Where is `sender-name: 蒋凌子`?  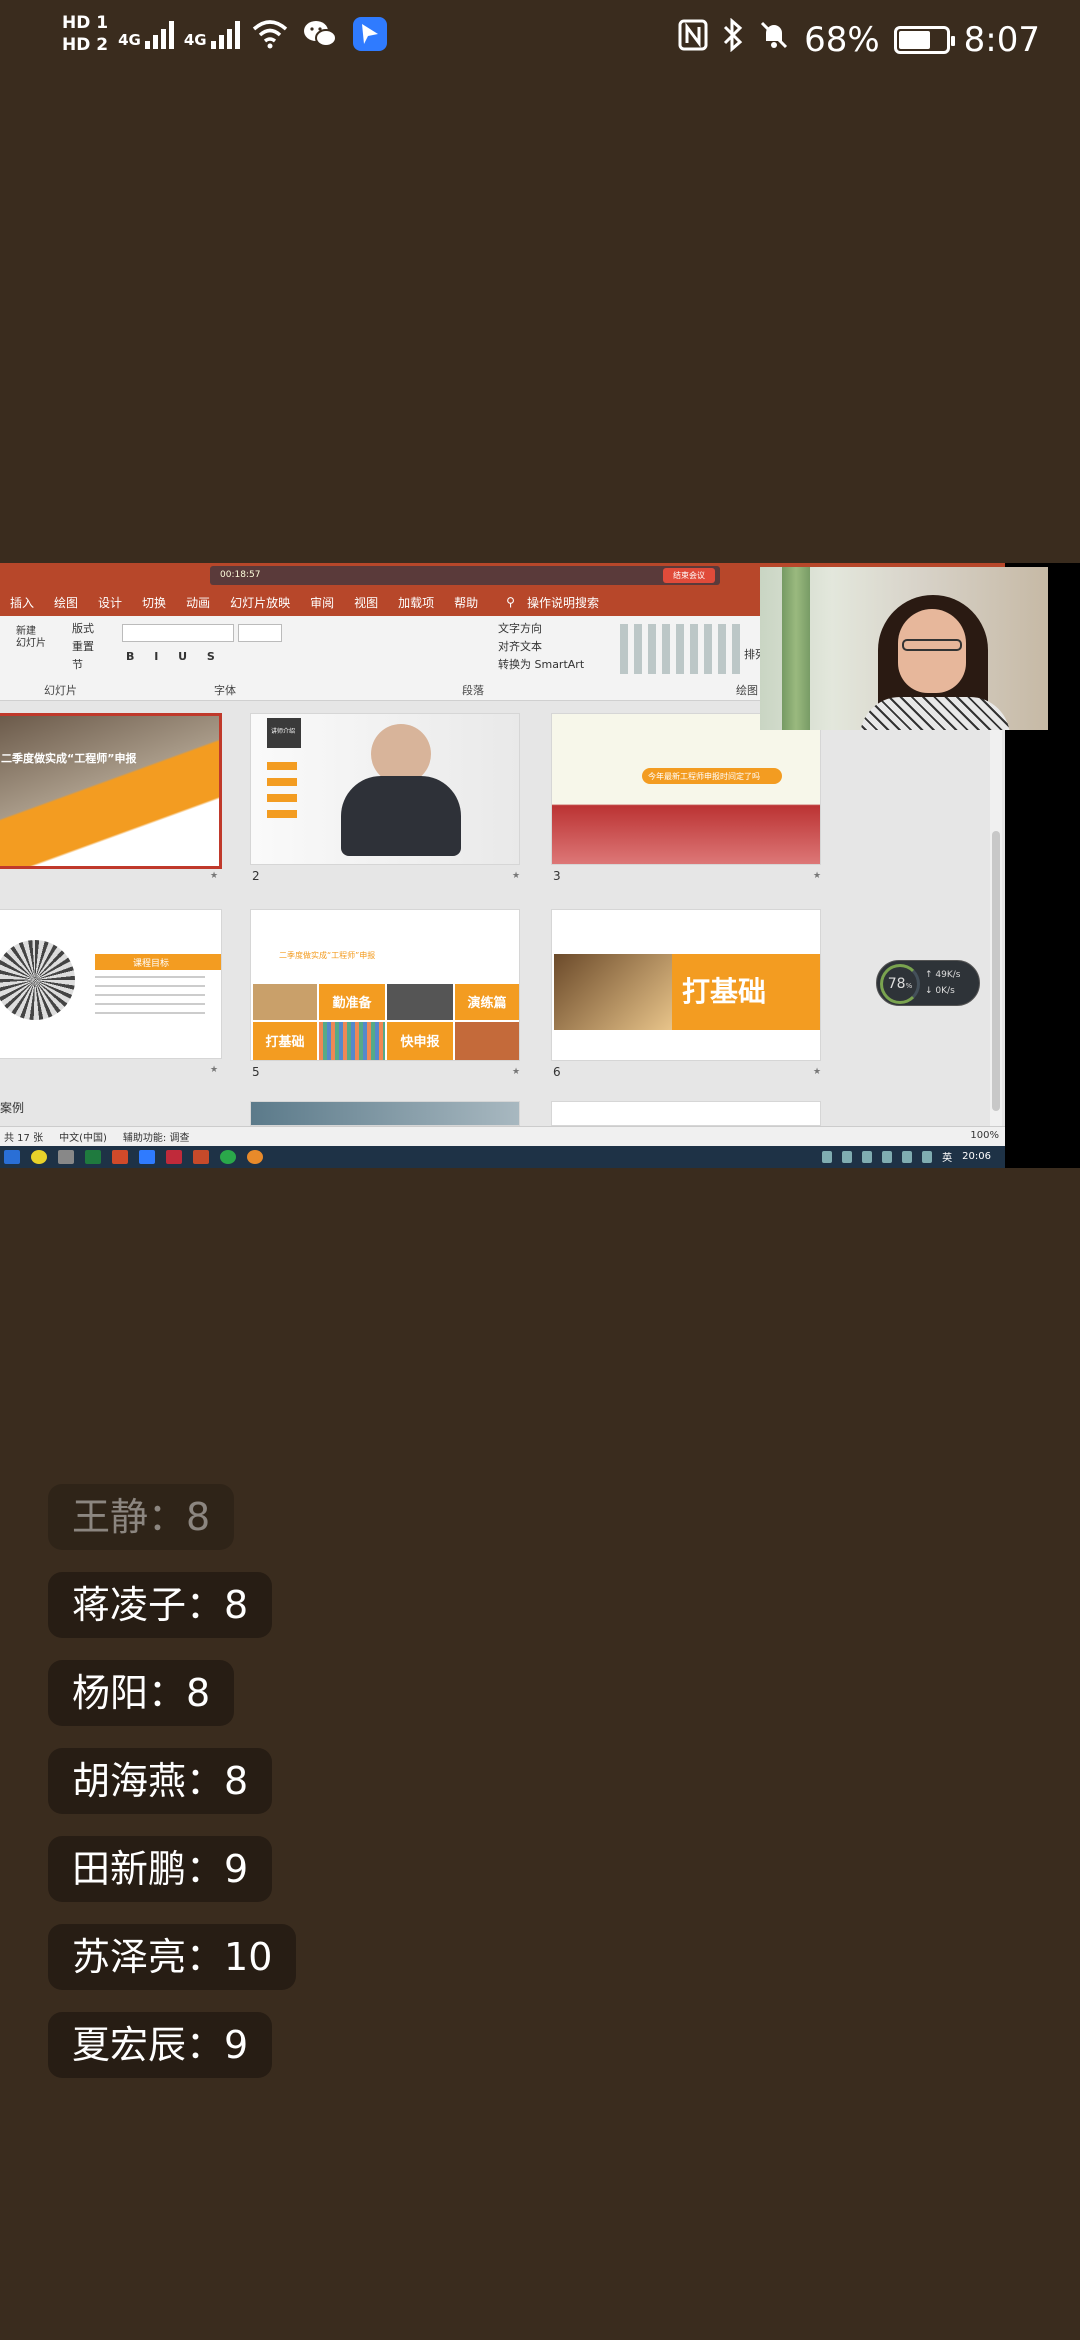 sender-name: 蒋凌子 is located at coordinates (129, 1605).